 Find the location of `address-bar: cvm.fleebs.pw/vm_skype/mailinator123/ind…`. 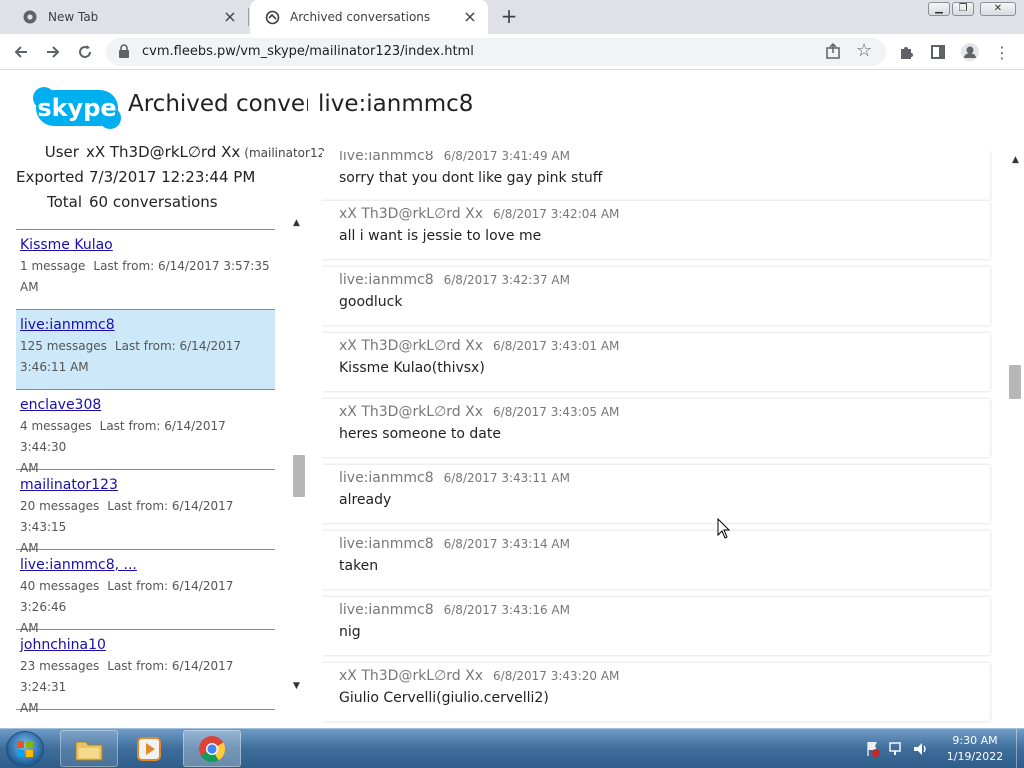

address-bar: cvm.fleebs.pw/vm_skype/mailinator123/ind… is located at coordinates (496, 52).